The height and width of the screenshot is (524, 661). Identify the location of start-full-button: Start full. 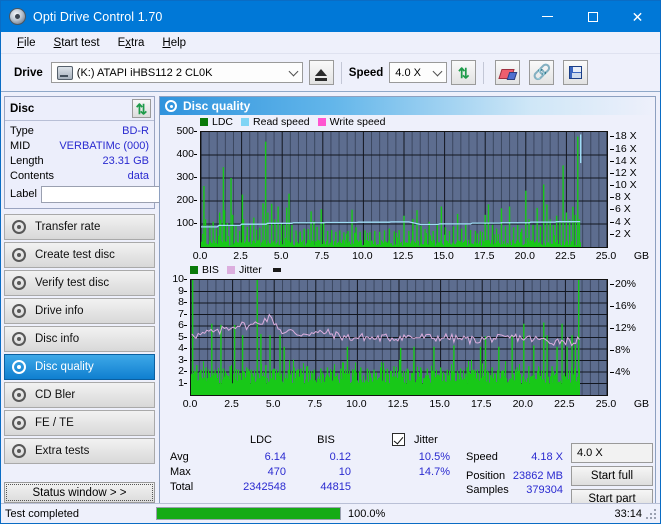
(612, 476).